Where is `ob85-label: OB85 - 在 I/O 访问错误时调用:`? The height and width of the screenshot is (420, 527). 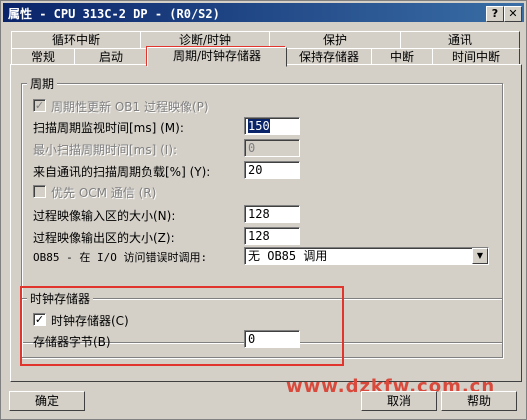
ob85-label: OB85 - 在 I/O 访问错误时调用: is located at coordinates (120, 257).